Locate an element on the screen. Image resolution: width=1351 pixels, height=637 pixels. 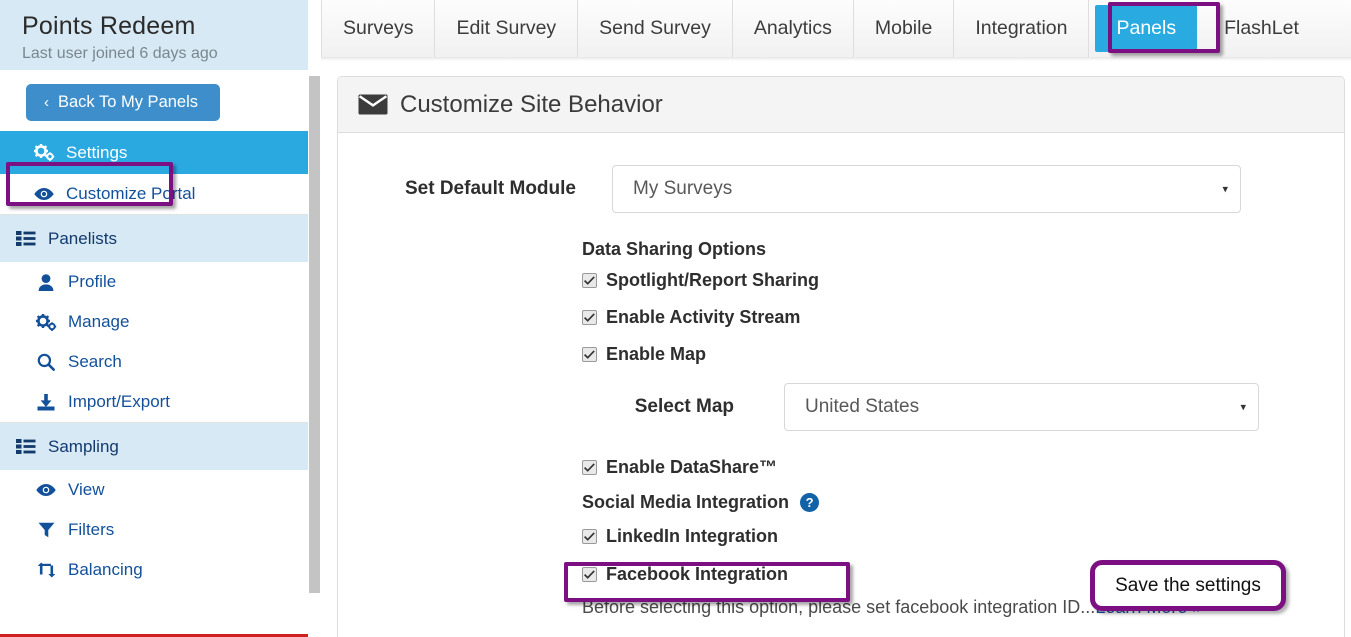
enable-datashare-checkbox is located at coordinates (589, 467).